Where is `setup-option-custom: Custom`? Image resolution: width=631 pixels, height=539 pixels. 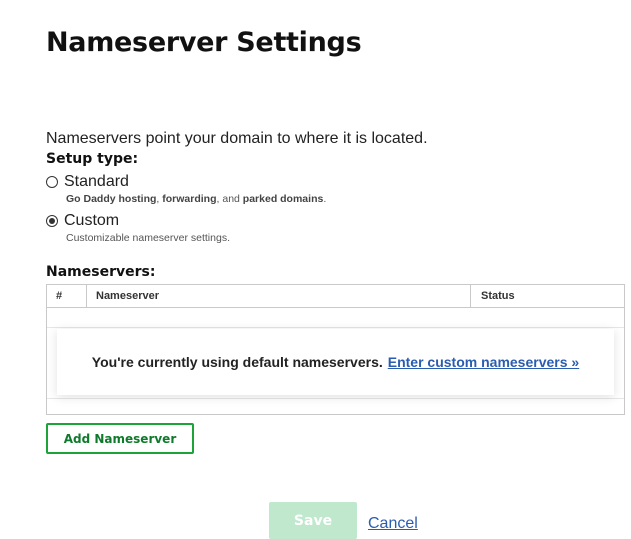 setup-option-custom: Custom is located at coordinates (82, 221).